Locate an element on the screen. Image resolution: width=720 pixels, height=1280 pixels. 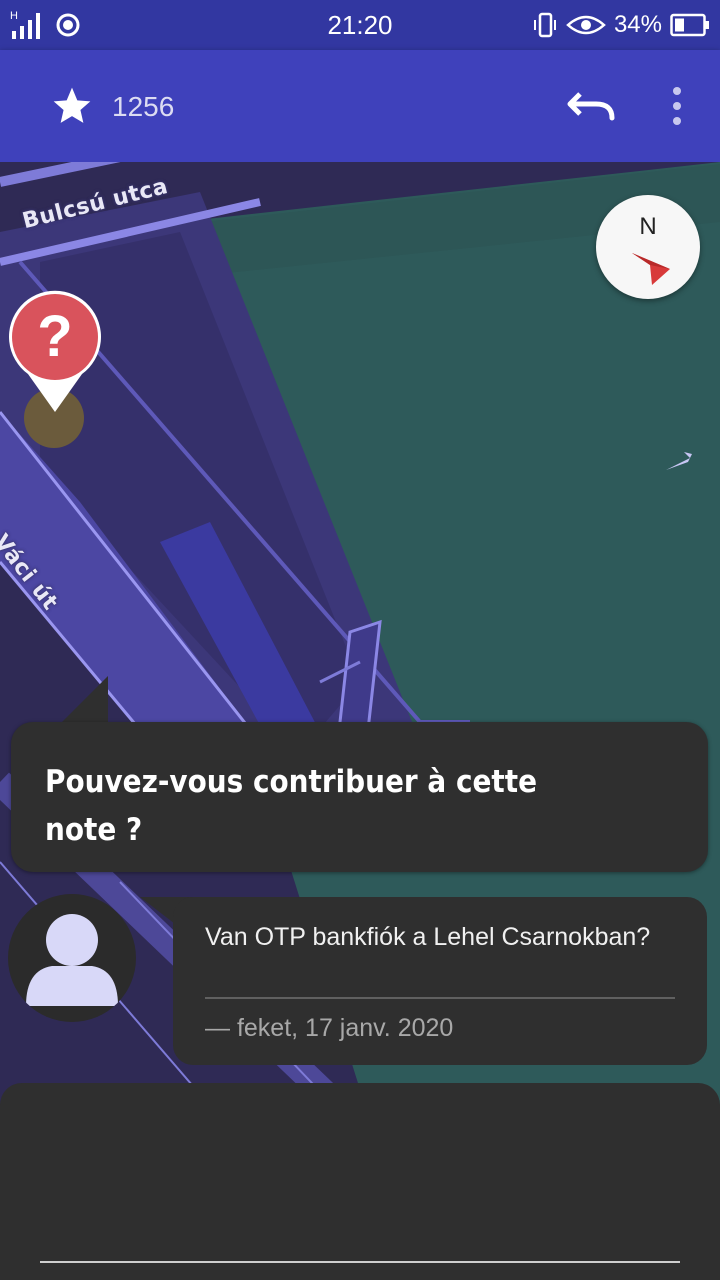
star-icon is located at coordinates (72, 106).